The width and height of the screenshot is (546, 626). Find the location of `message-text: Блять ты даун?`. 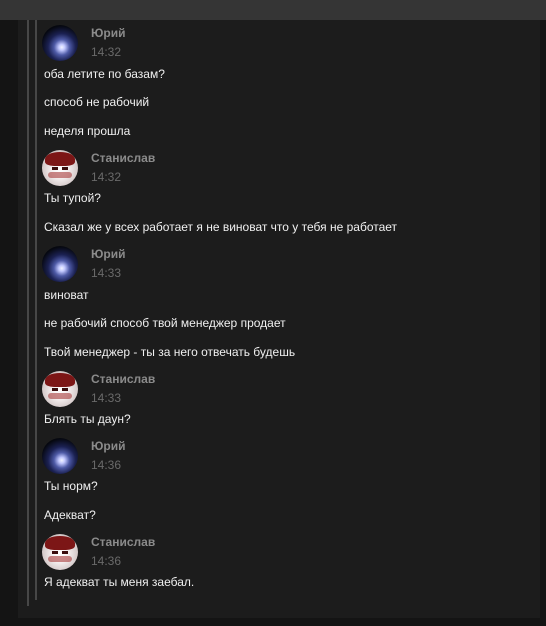

message-text: Блять ты даун? is located at coordinates (87, 419).